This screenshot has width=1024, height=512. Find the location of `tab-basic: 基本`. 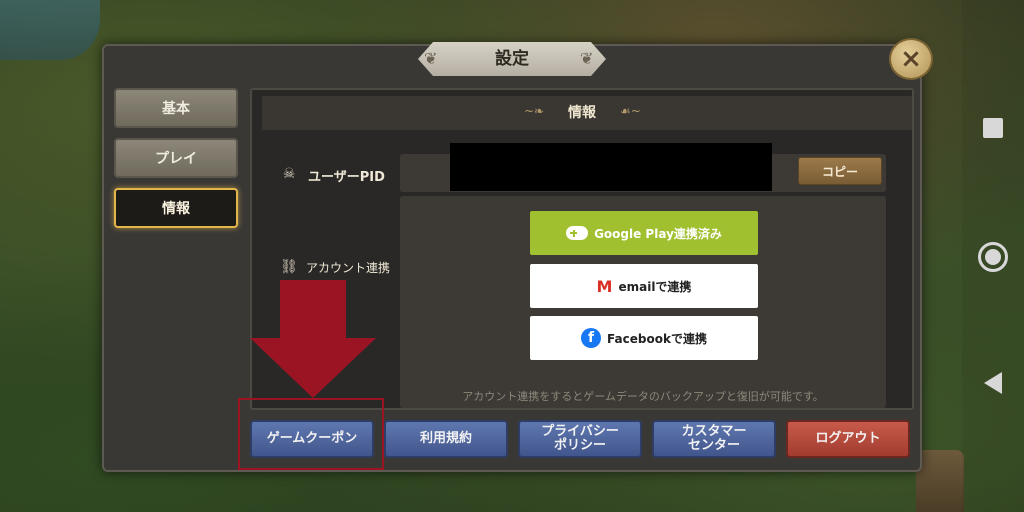

tab-basic: 基本 is located at coordinates (176, 108).